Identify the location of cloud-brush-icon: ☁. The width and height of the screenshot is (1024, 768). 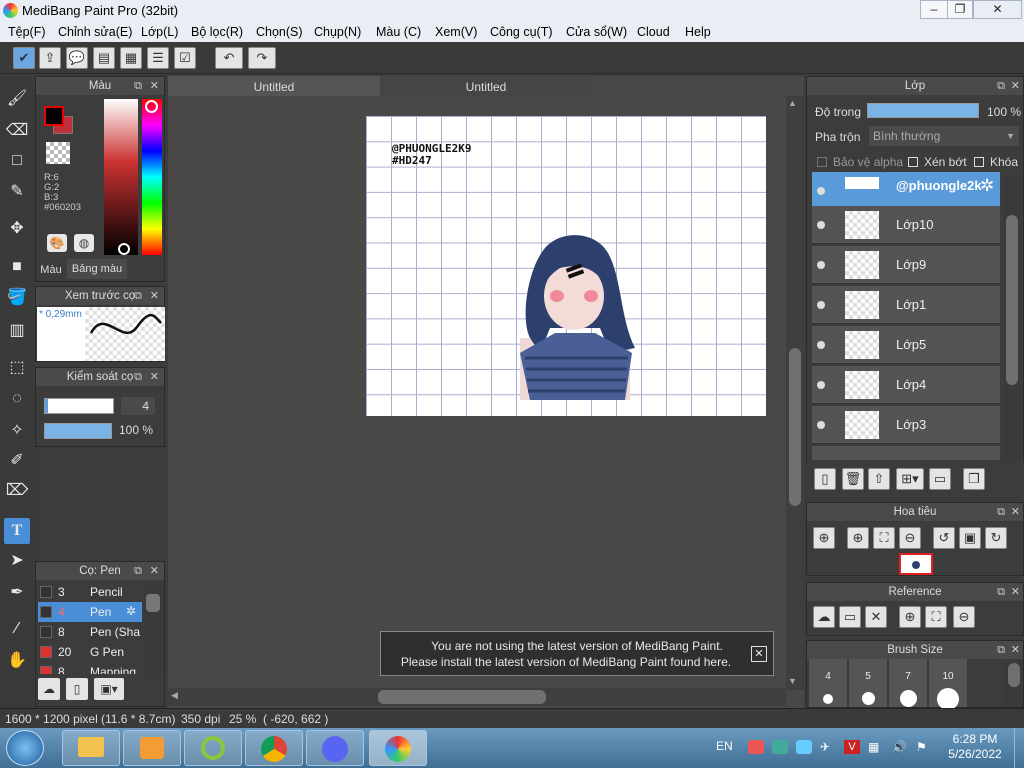
(49, 689).